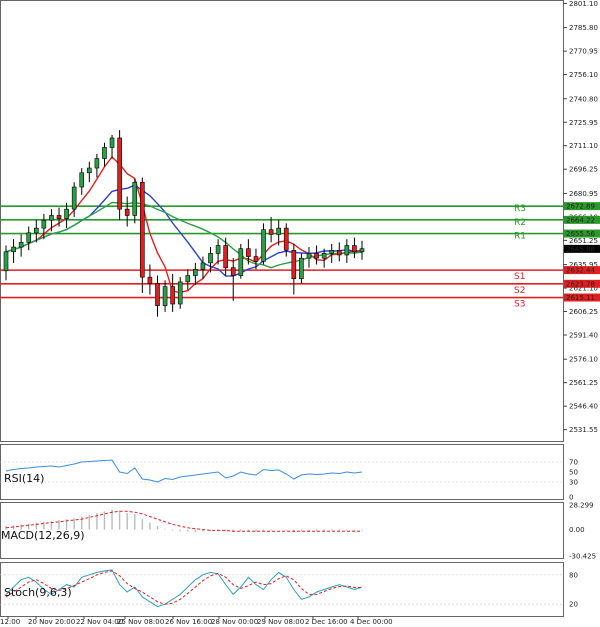 The width and height of the screenshot is (600, 627). I want to click on macd-panel, so click(282, 530).